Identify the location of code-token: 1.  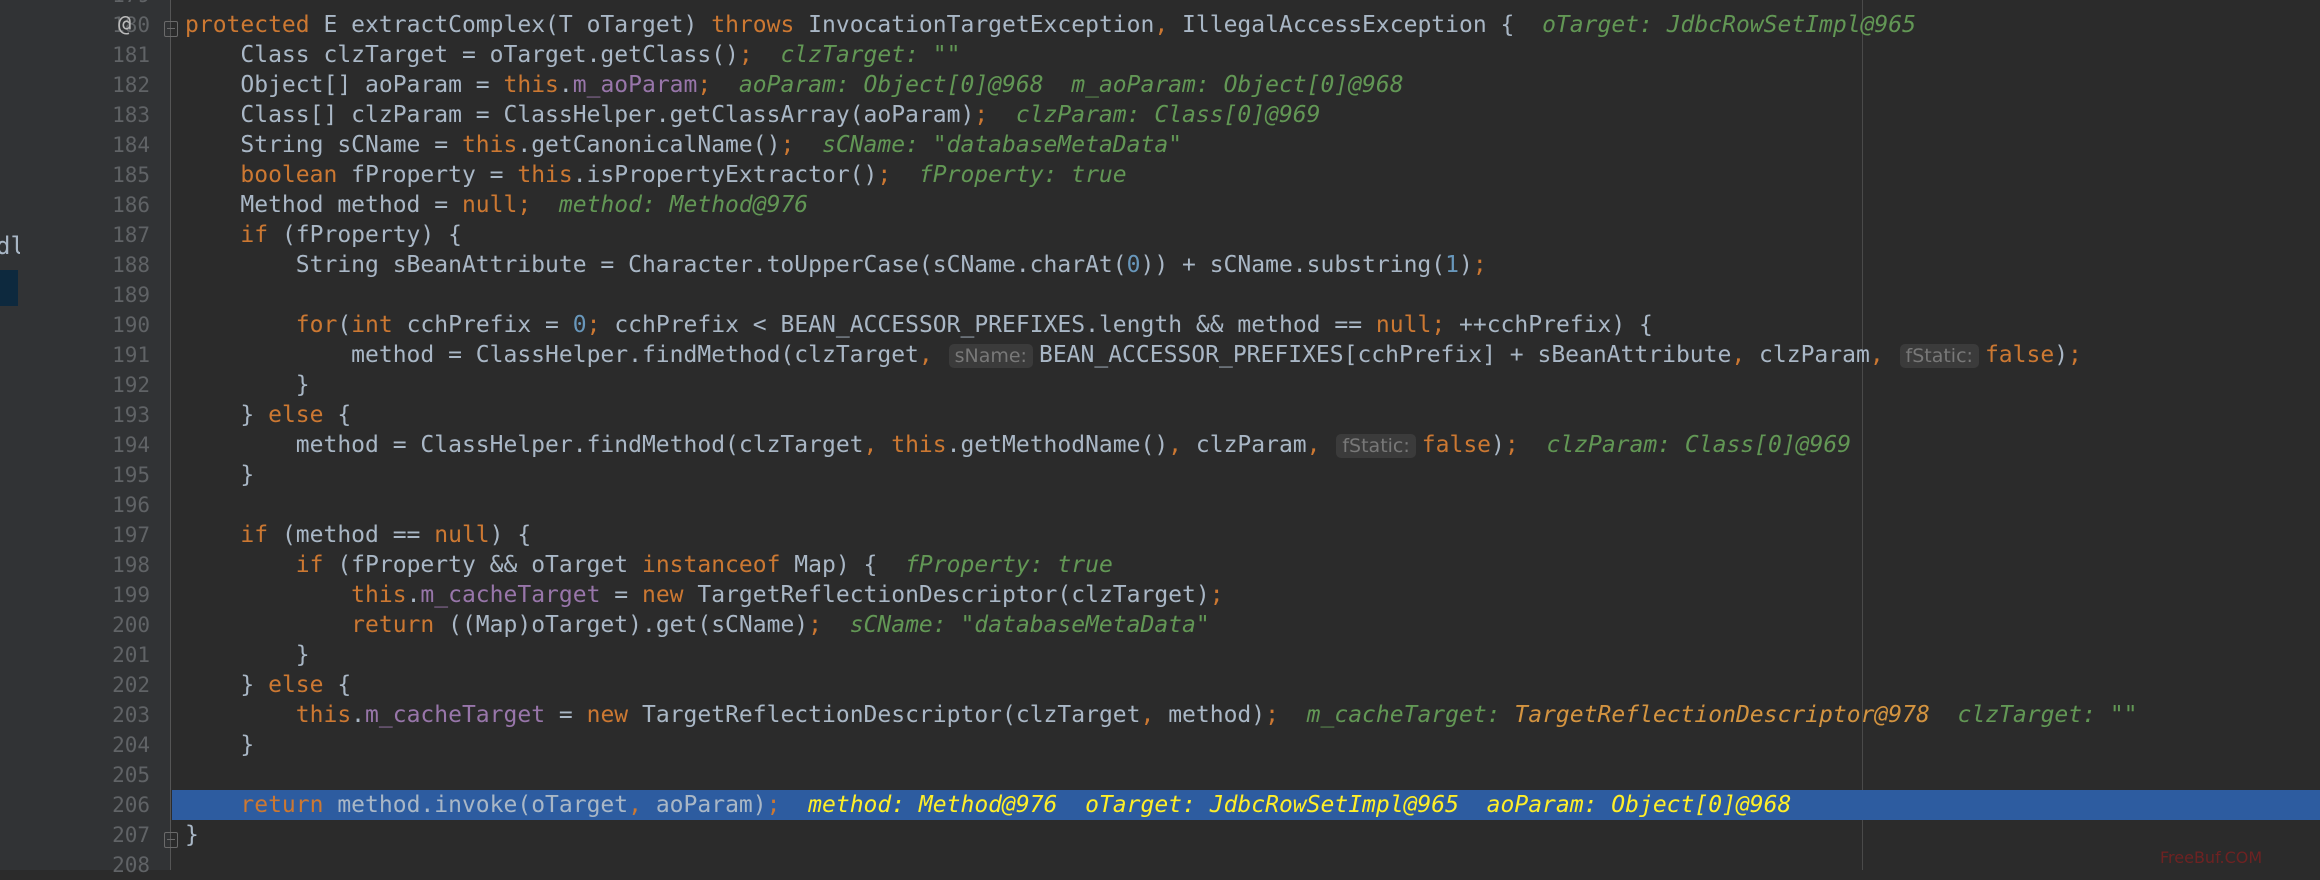
(1452, 265).